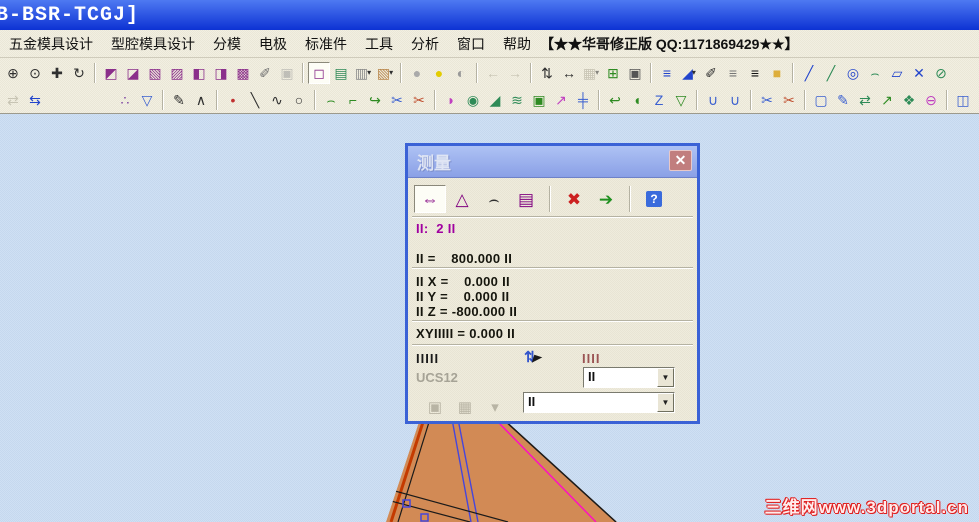 The width and height of the screenshot is (979, 522). I want to click on close-icon: ✕, so click(680, 160).